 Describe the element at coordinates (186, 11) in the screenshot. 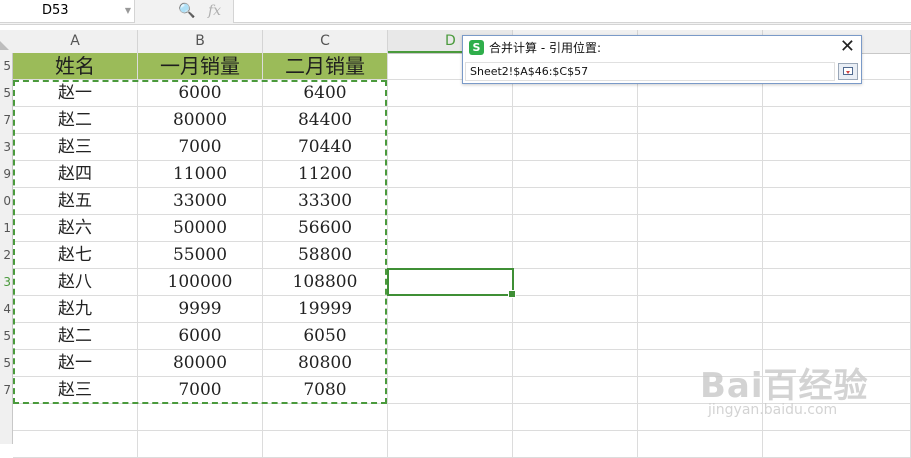

I see `zoom-icon: 🔍` at that location.